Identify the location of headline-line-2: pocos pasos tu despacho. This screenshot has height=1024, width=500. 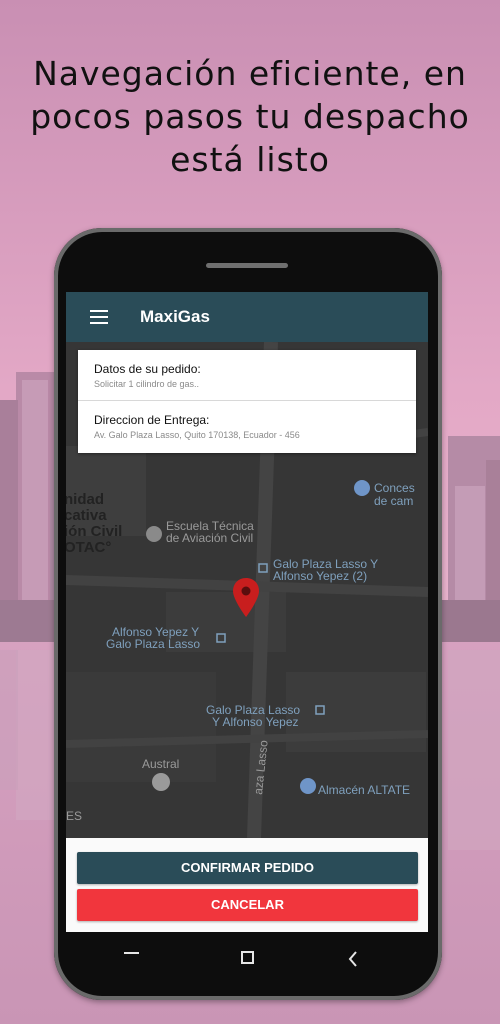
(250, 116).